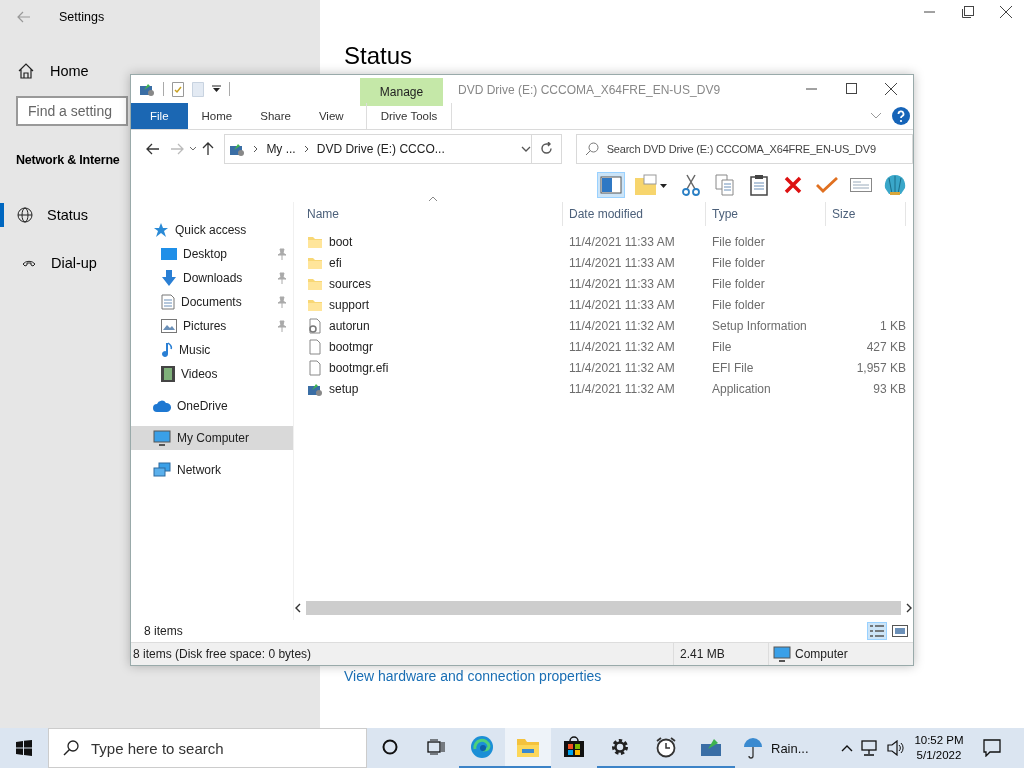 The image size is (1024, 768). I want to click on file-name: sources, so click(350, 284).